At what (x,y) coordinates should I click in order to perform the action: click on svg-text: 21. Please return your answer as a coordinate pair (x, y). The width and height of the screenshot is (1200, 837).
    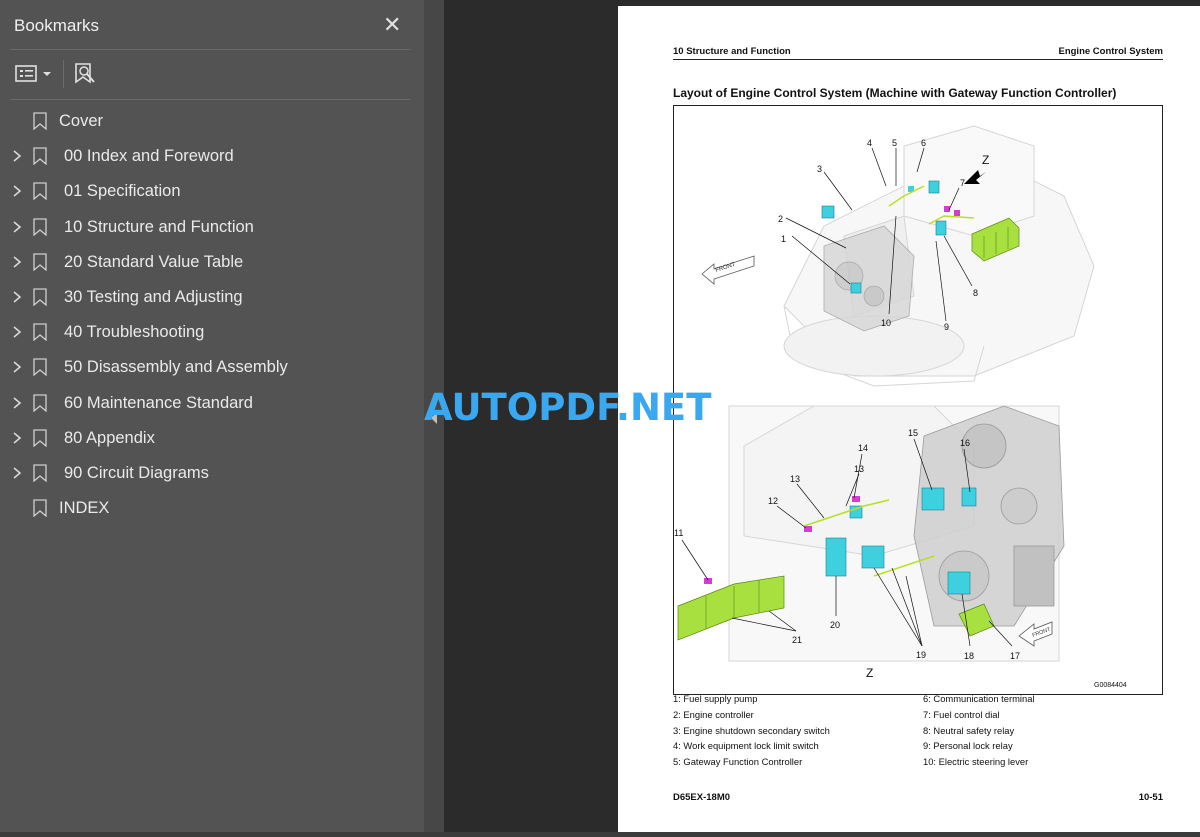
    Looking at the image, I should click on (797, 640).